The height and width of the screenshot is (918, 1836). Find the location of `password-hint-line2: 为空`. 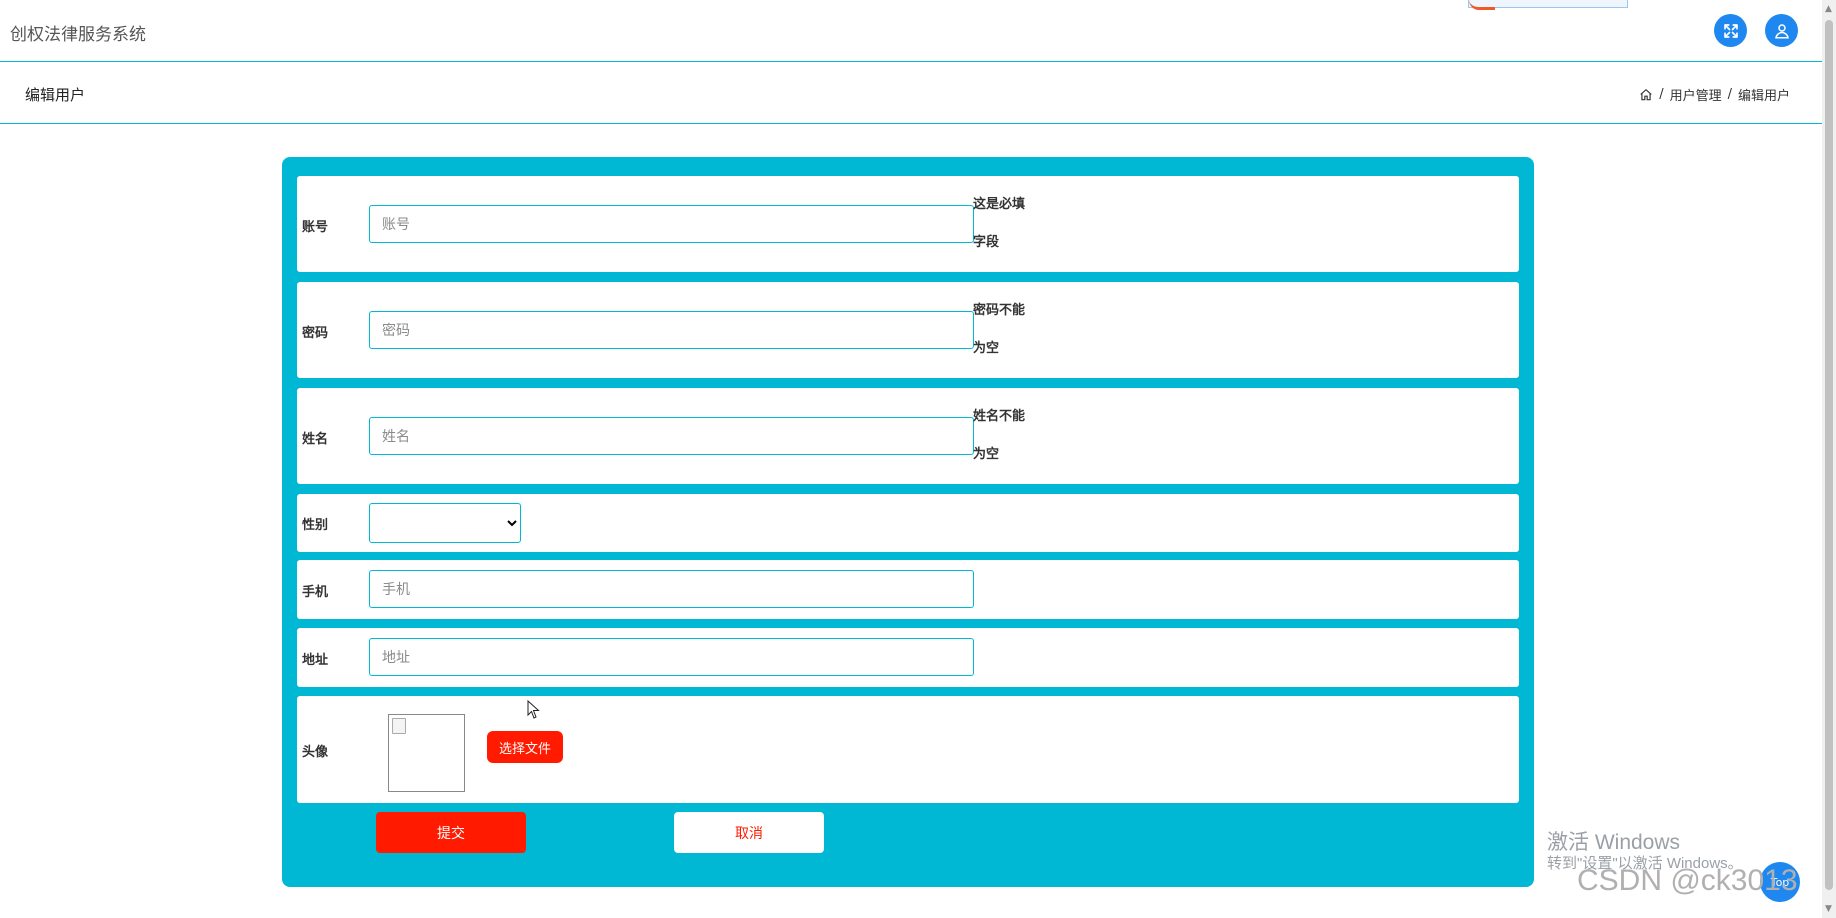

password-hint-line2: 为空 is located at coordinates (986, 348).